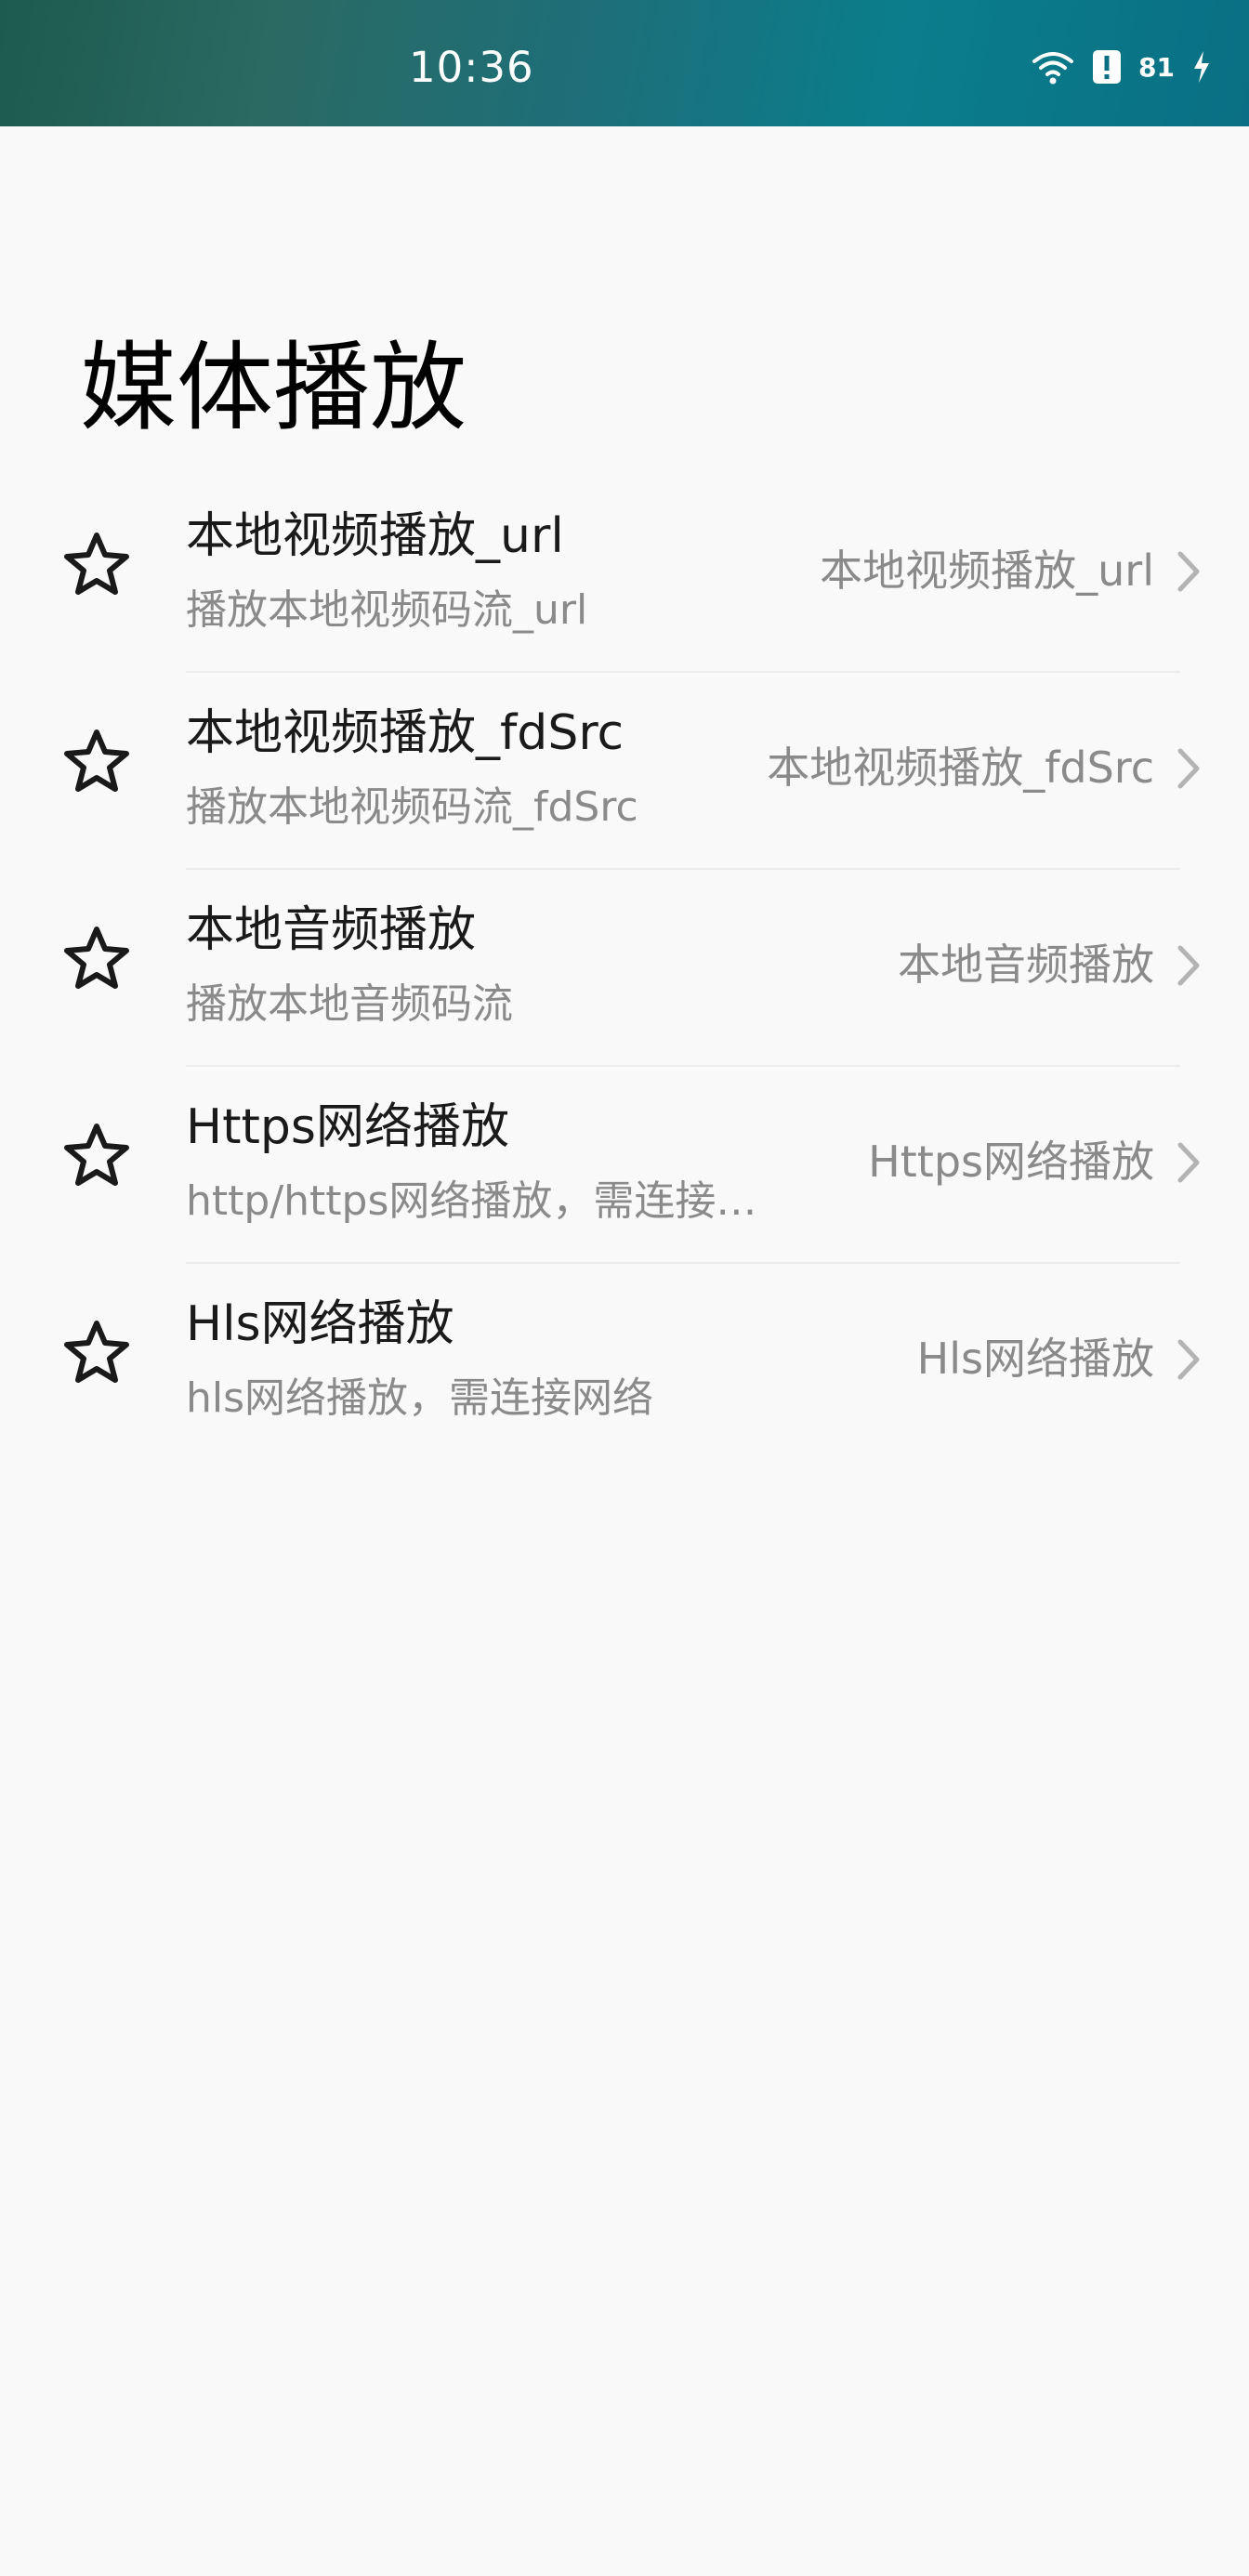 Image resolution: width=1249 pixels, height=2576 pixels. I want to click on status-bar: 10:36 81, so click(624, 63).